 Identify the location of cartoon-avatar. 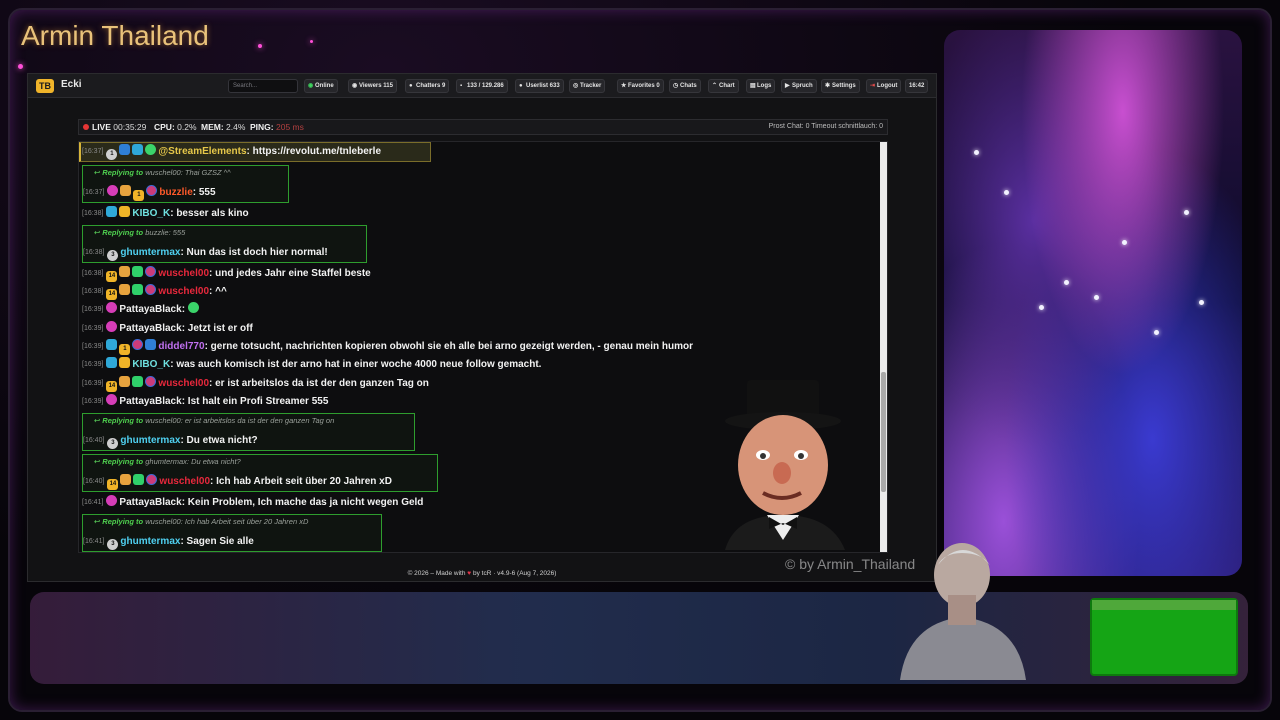
(785, 465).